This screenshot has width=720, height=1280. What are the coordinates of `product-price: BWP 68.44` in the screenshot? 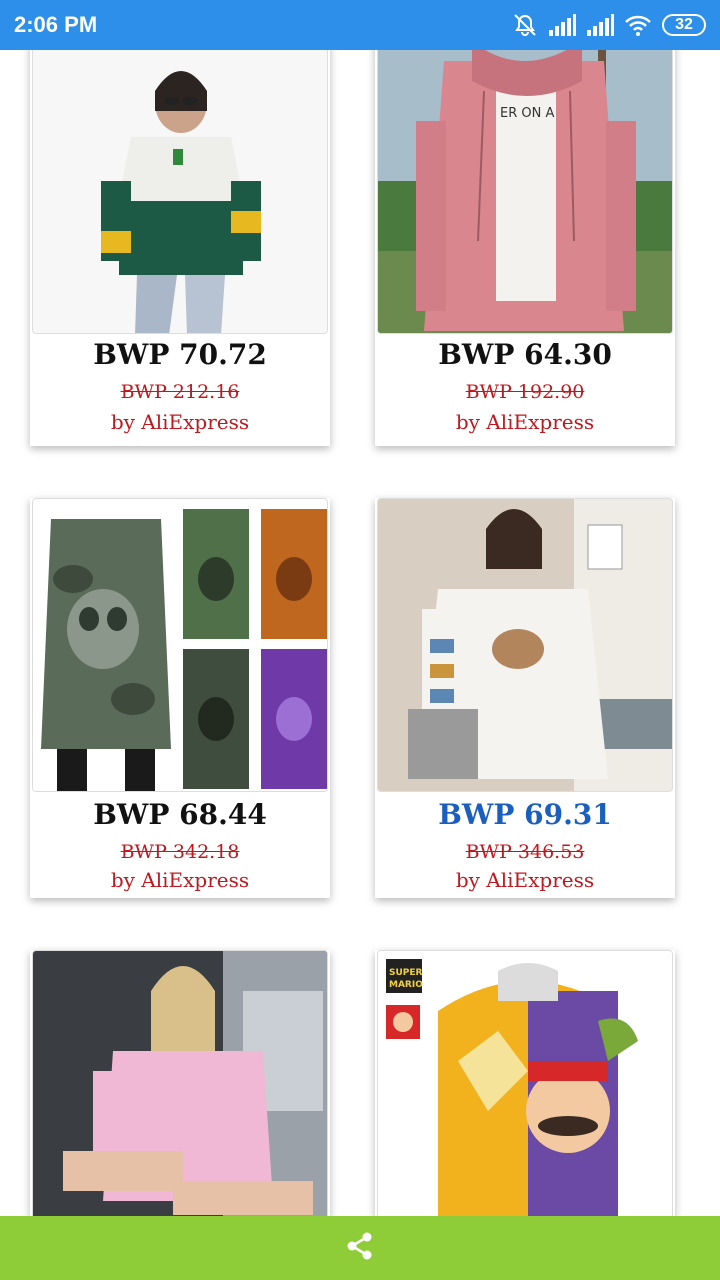 It's located at (180, 814).